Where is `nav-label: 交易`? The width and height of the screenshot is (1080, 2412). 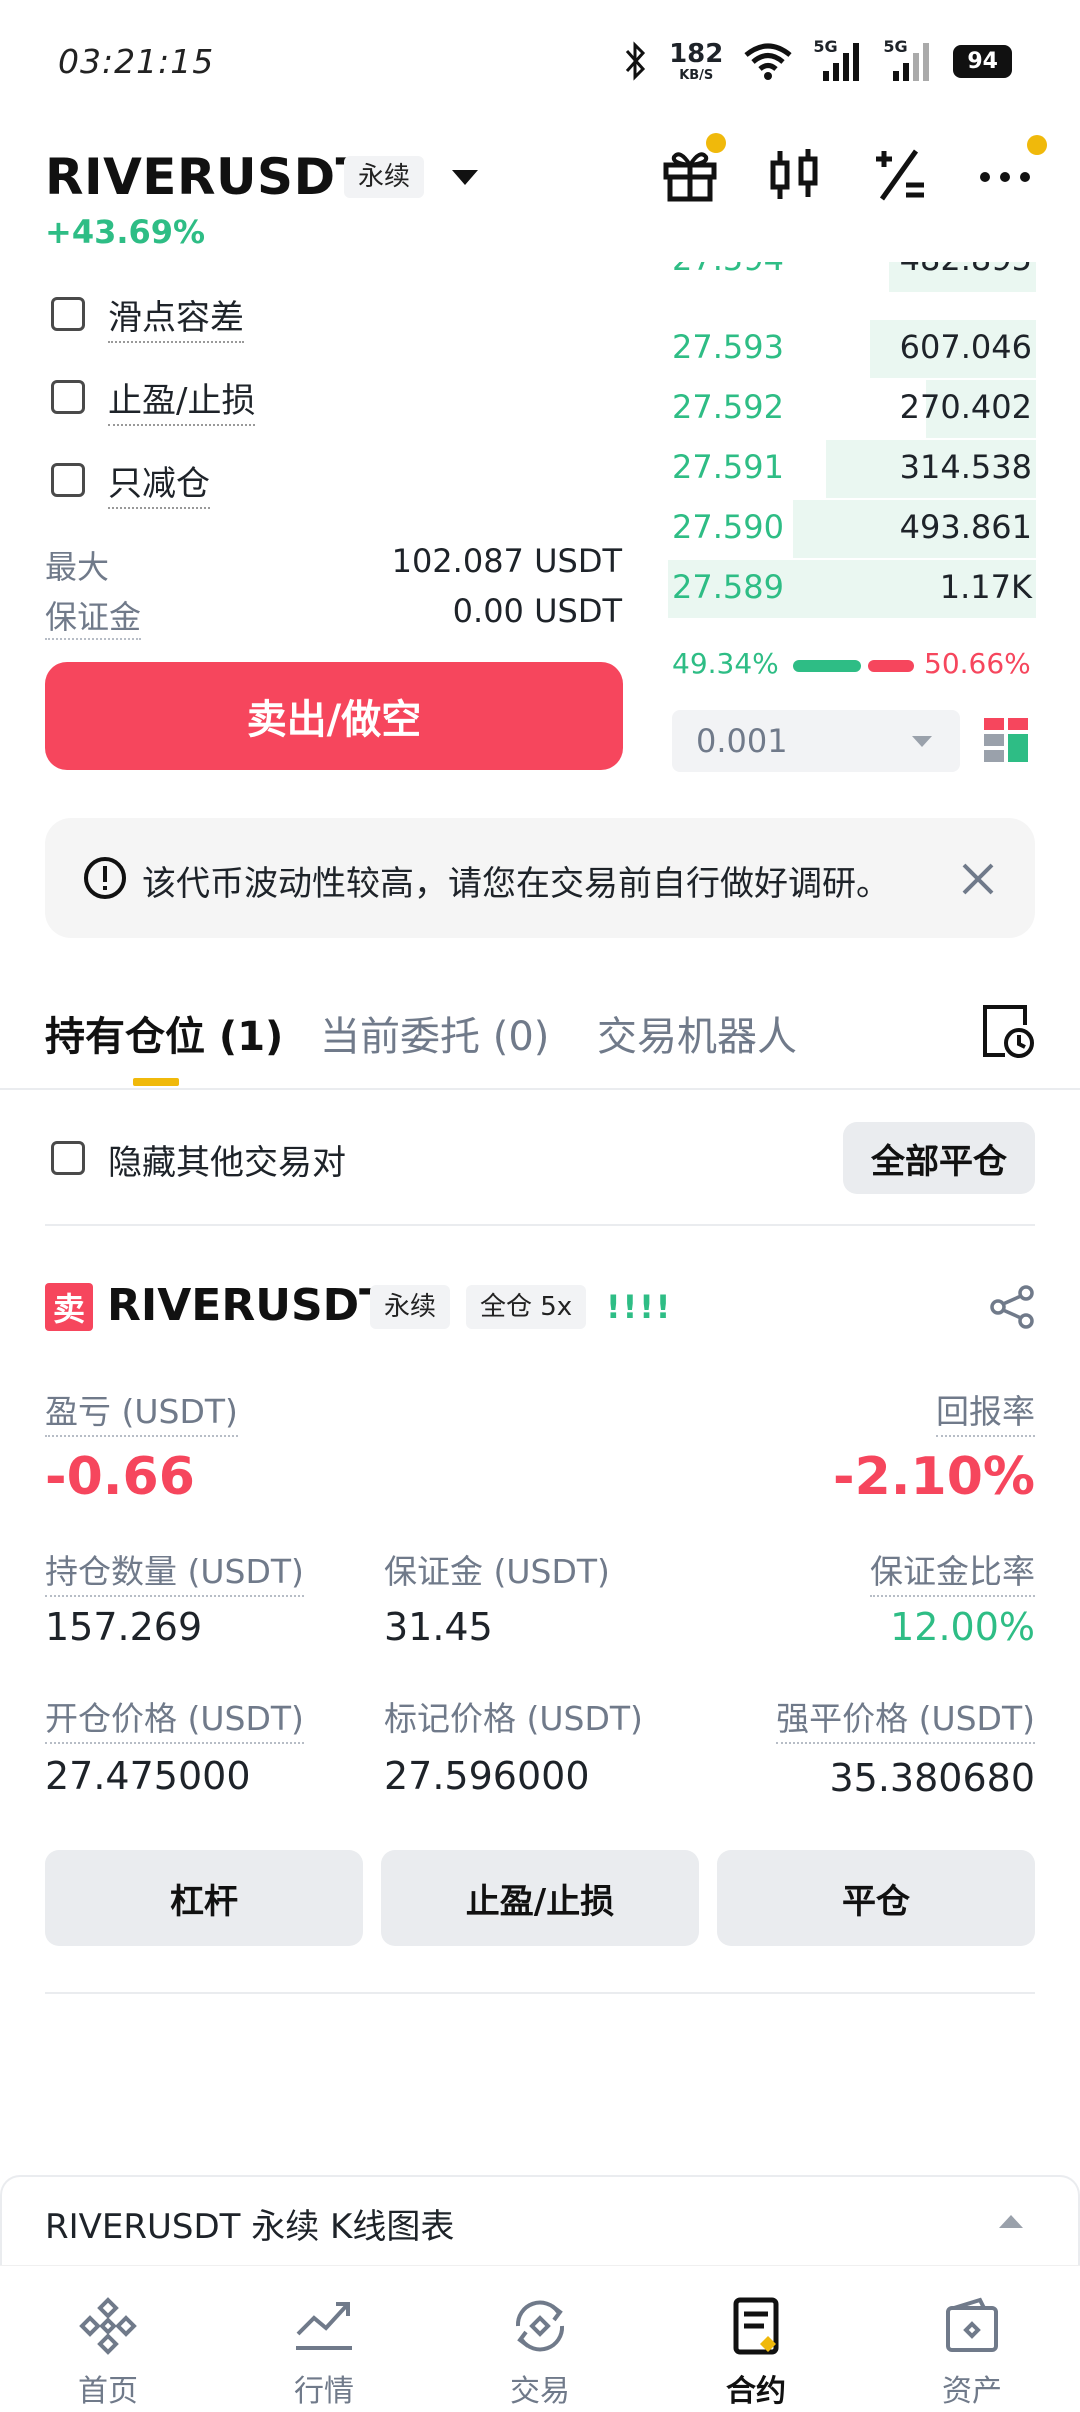 nav-label: 交易 is located at coordinates (540, 2391).